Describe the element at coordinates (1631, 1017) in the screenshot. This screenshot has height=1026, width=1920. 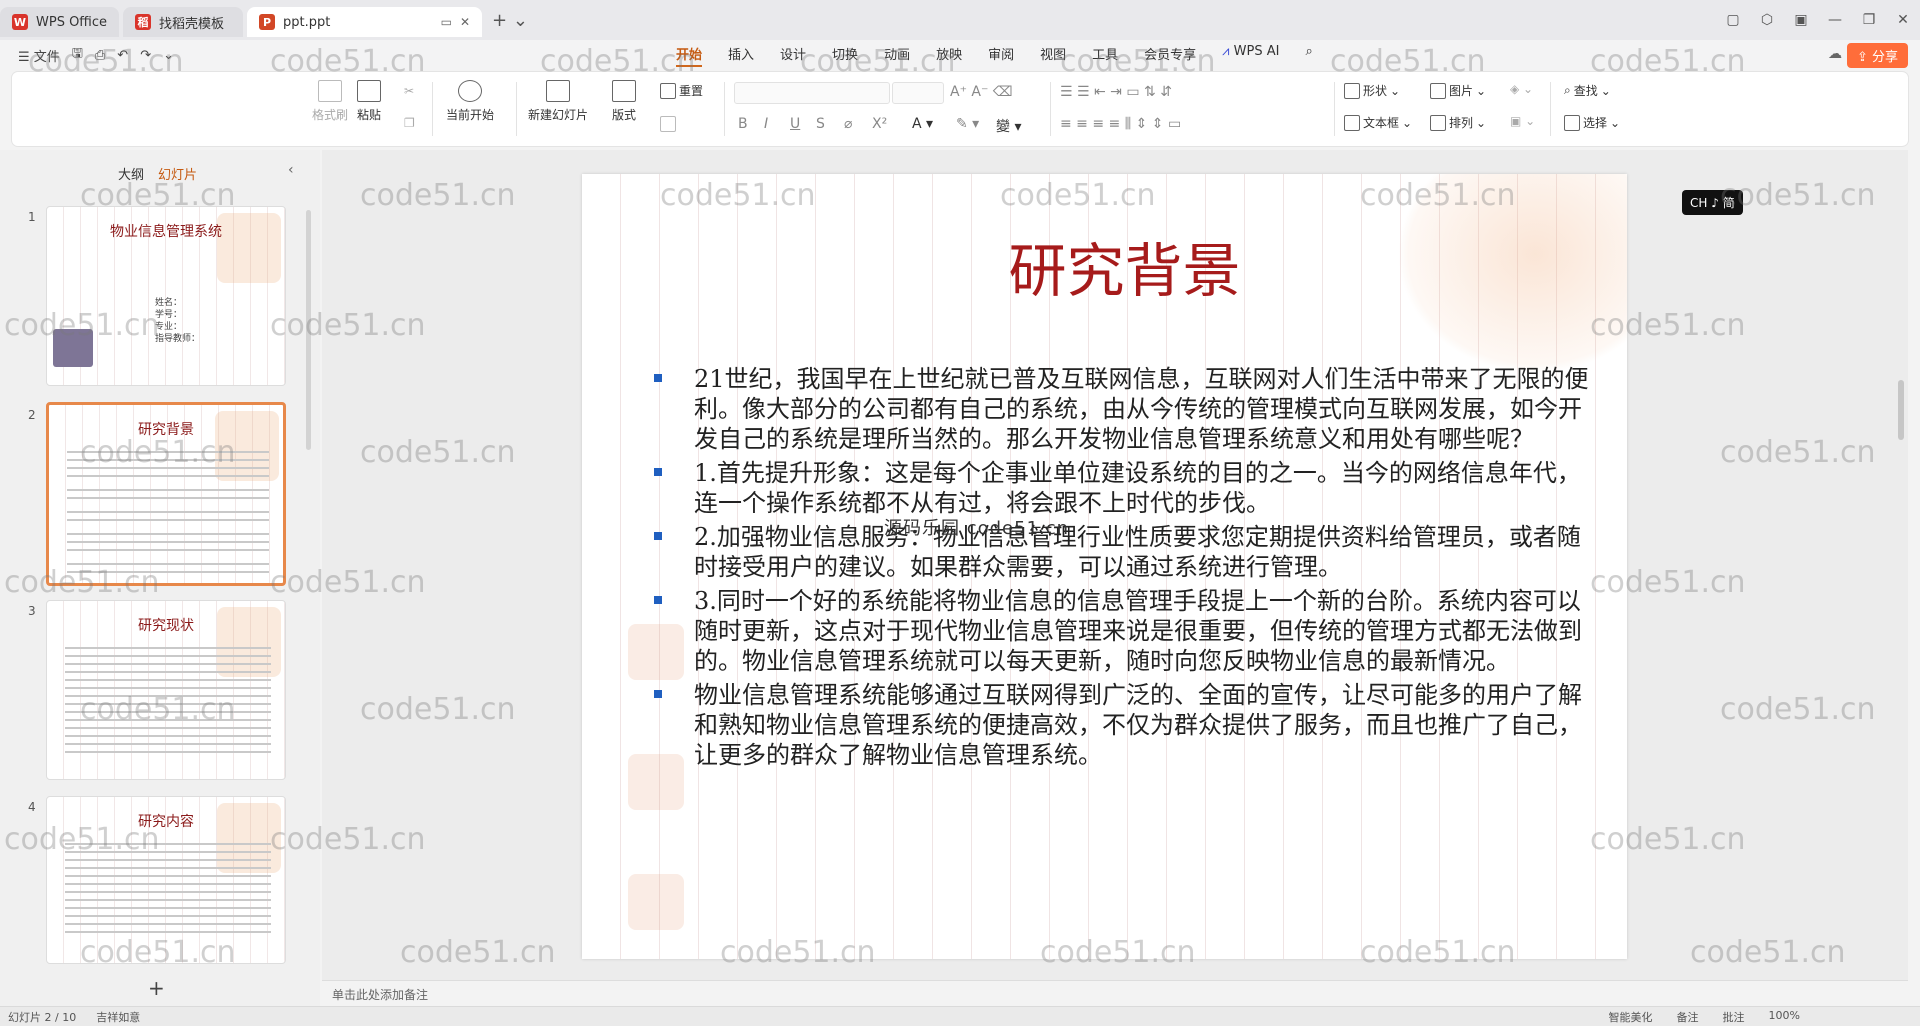
I see `smart-beautify-button: 智能美化` at that location.